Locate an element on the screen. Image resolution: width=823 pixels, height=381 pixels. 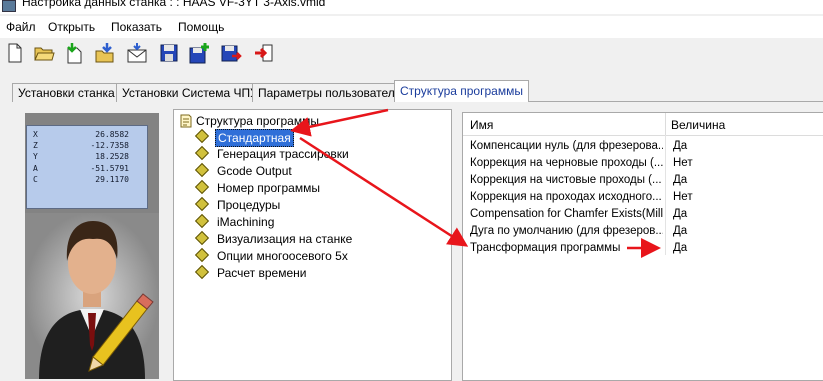
menu-bar: Файл Открыть Показать Помощь is located at coordinates (411, 27).